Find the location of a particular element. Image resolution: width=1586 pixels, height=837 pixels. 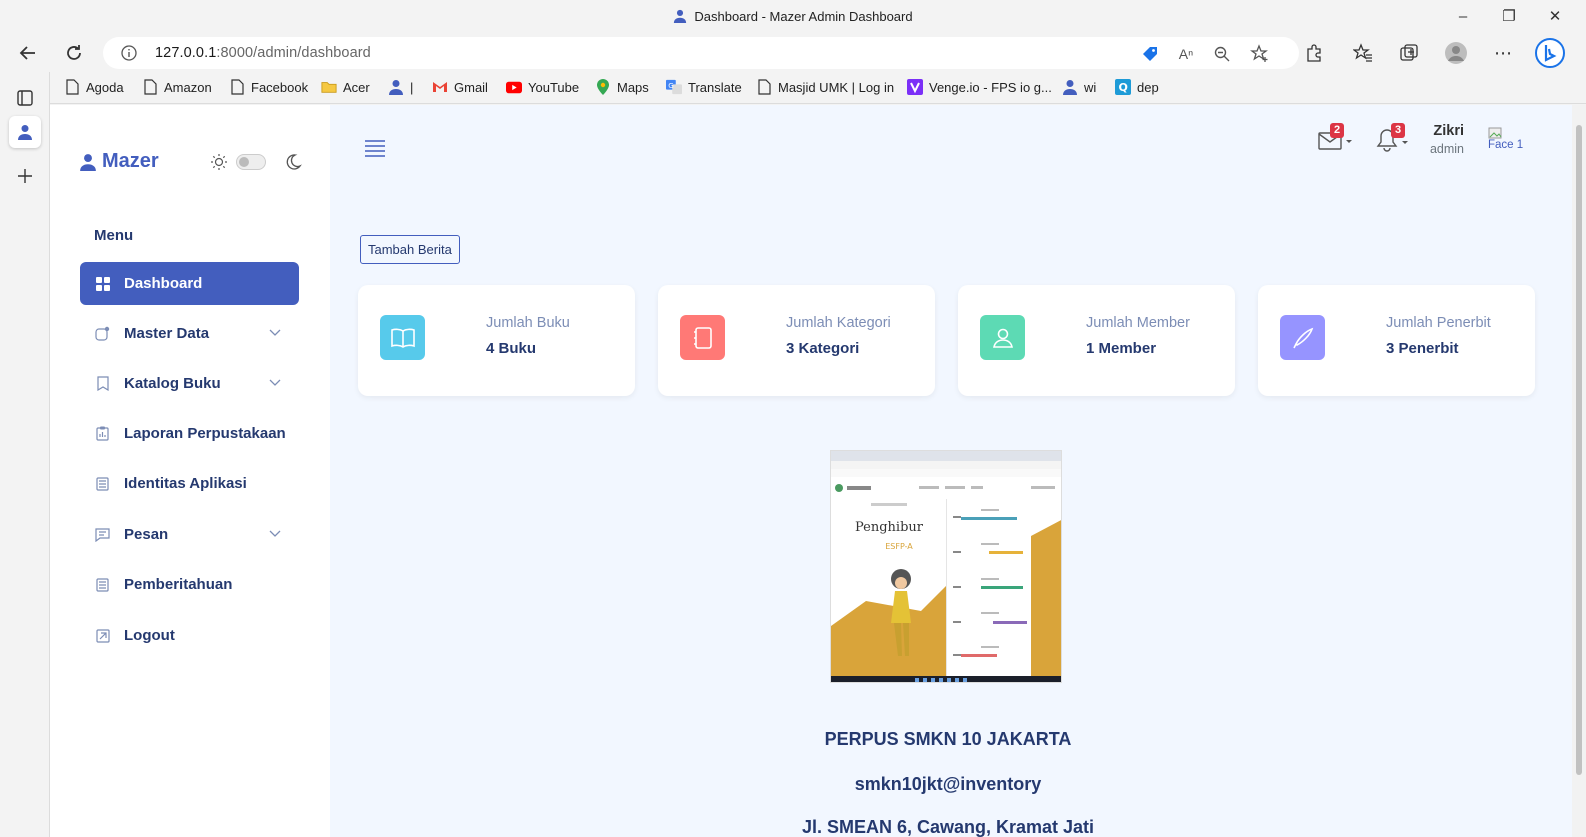

coupon-tag-icon is located at coordinates (1150, 54).